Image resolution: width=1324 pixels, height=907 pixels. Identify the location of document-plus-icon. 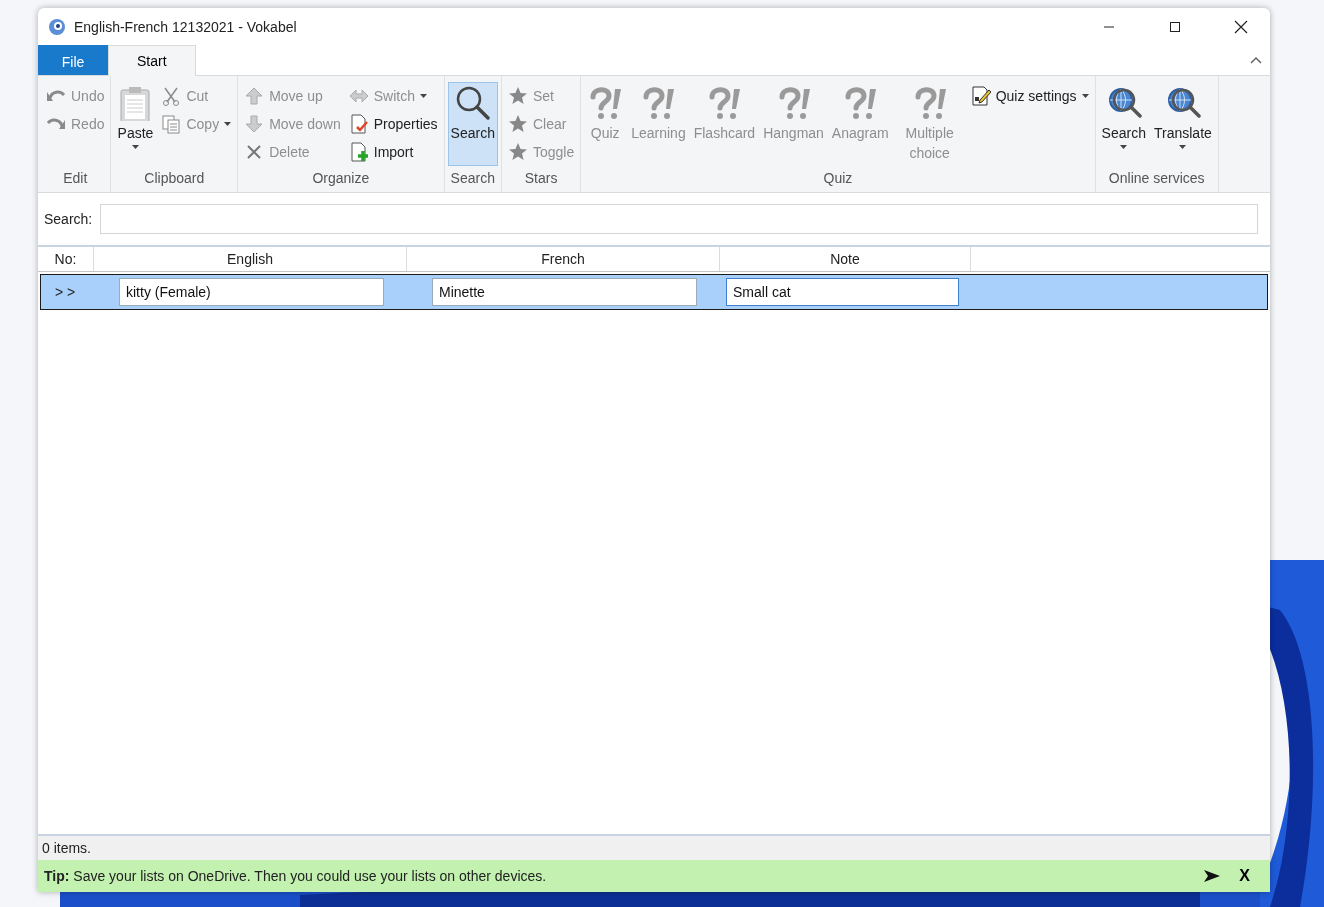
(358, 152).